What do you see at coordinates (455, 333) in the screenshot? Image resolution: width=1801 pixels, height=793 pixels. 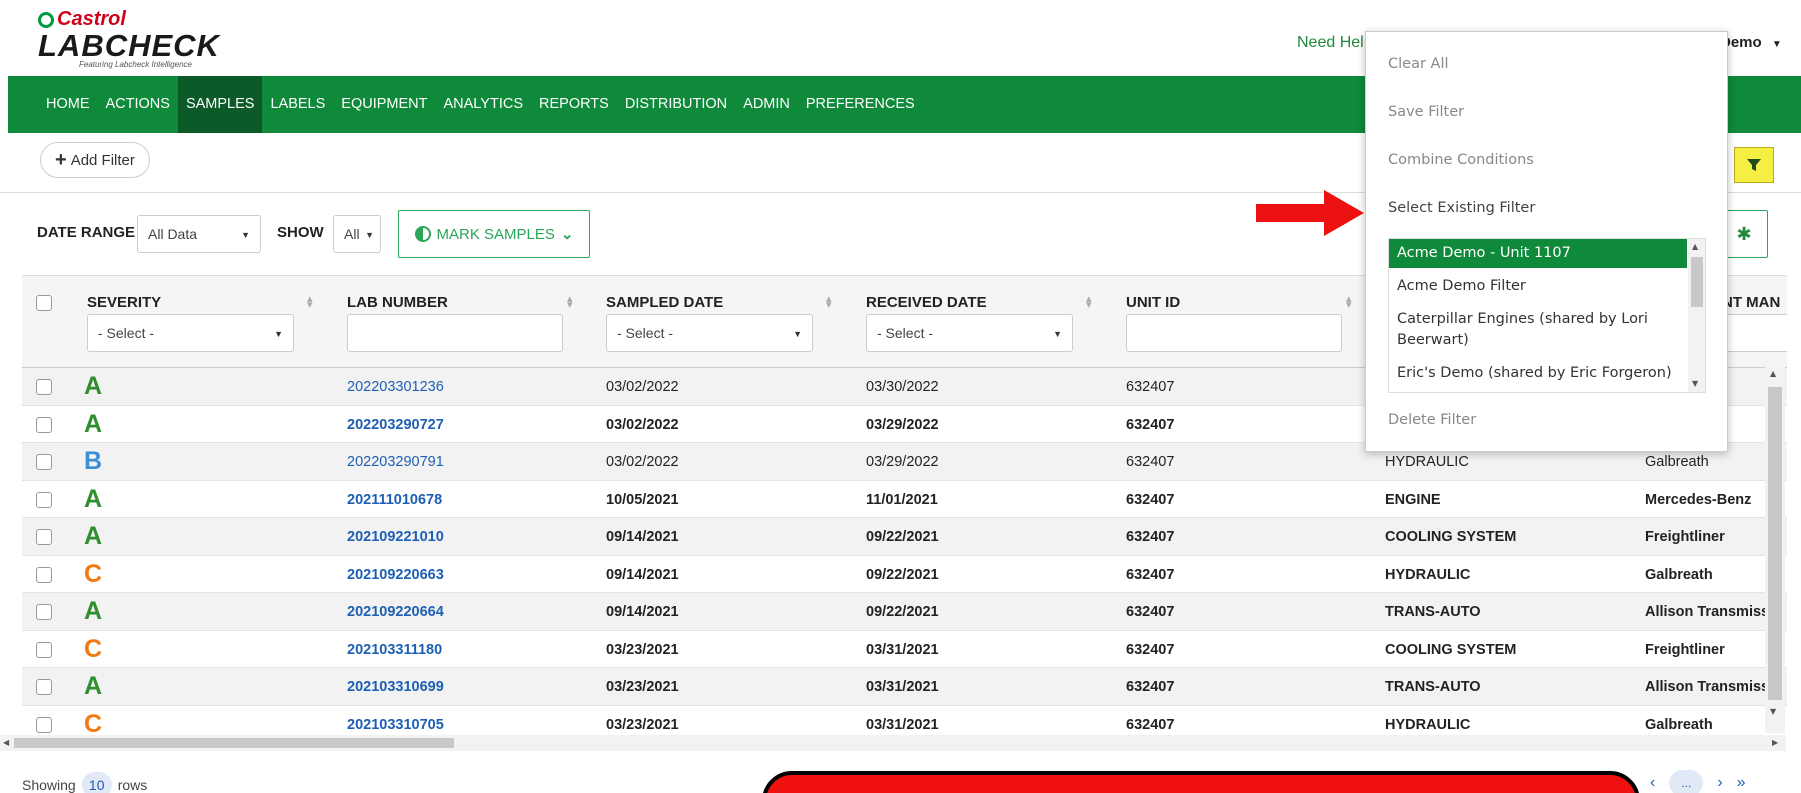 I see `lab-number-filter-input` at bounding box center [455, 333].